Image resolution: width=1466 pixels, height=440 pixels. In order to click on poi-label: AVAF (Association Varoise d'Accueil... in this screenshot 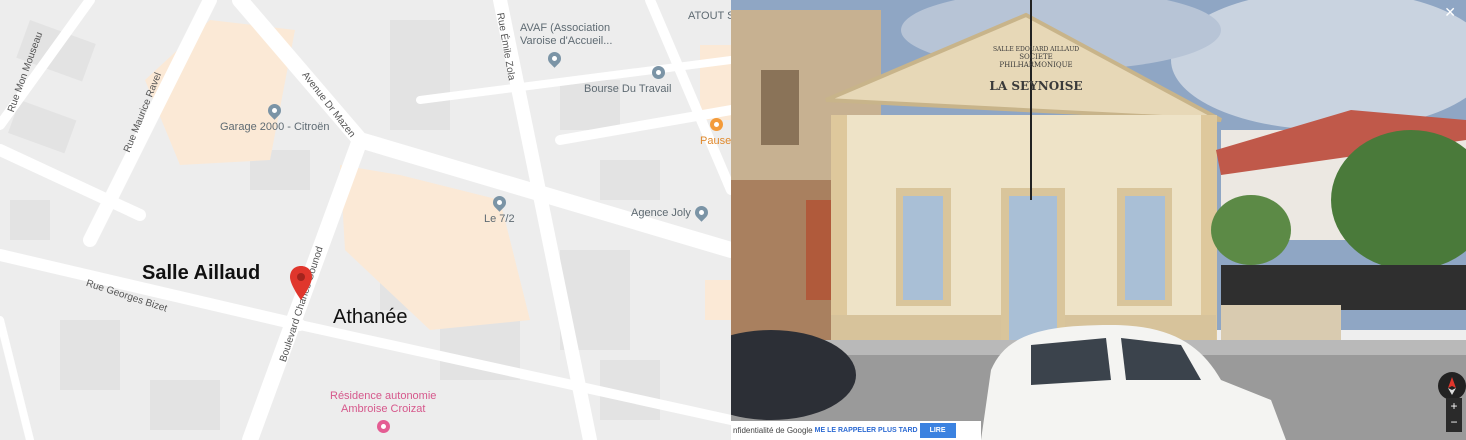, I will do `click(566, 34)`.